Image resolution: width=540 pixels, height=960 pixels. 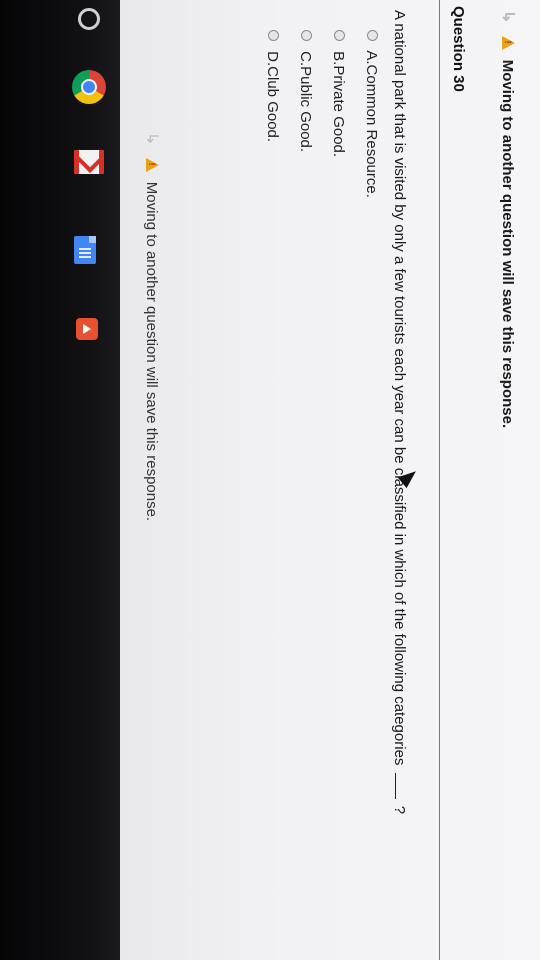 What do you see at coordinates (439, 480) in the screenshot?
I see `question-divider` at bounding box center [439, 480].